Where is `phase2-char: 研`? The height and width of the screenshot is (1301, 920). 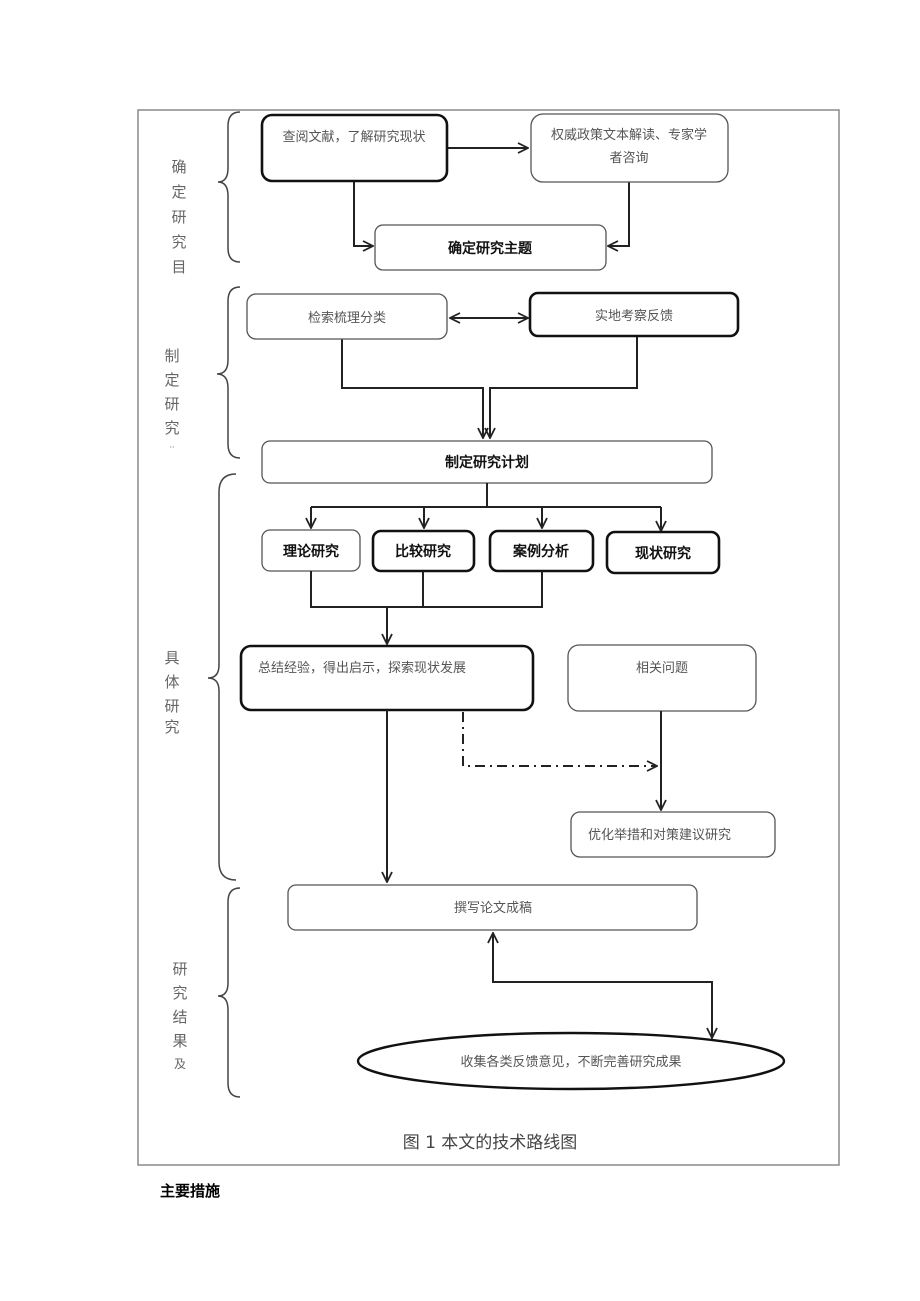 phase2-char: 研 is located at coordinates (171, 404).